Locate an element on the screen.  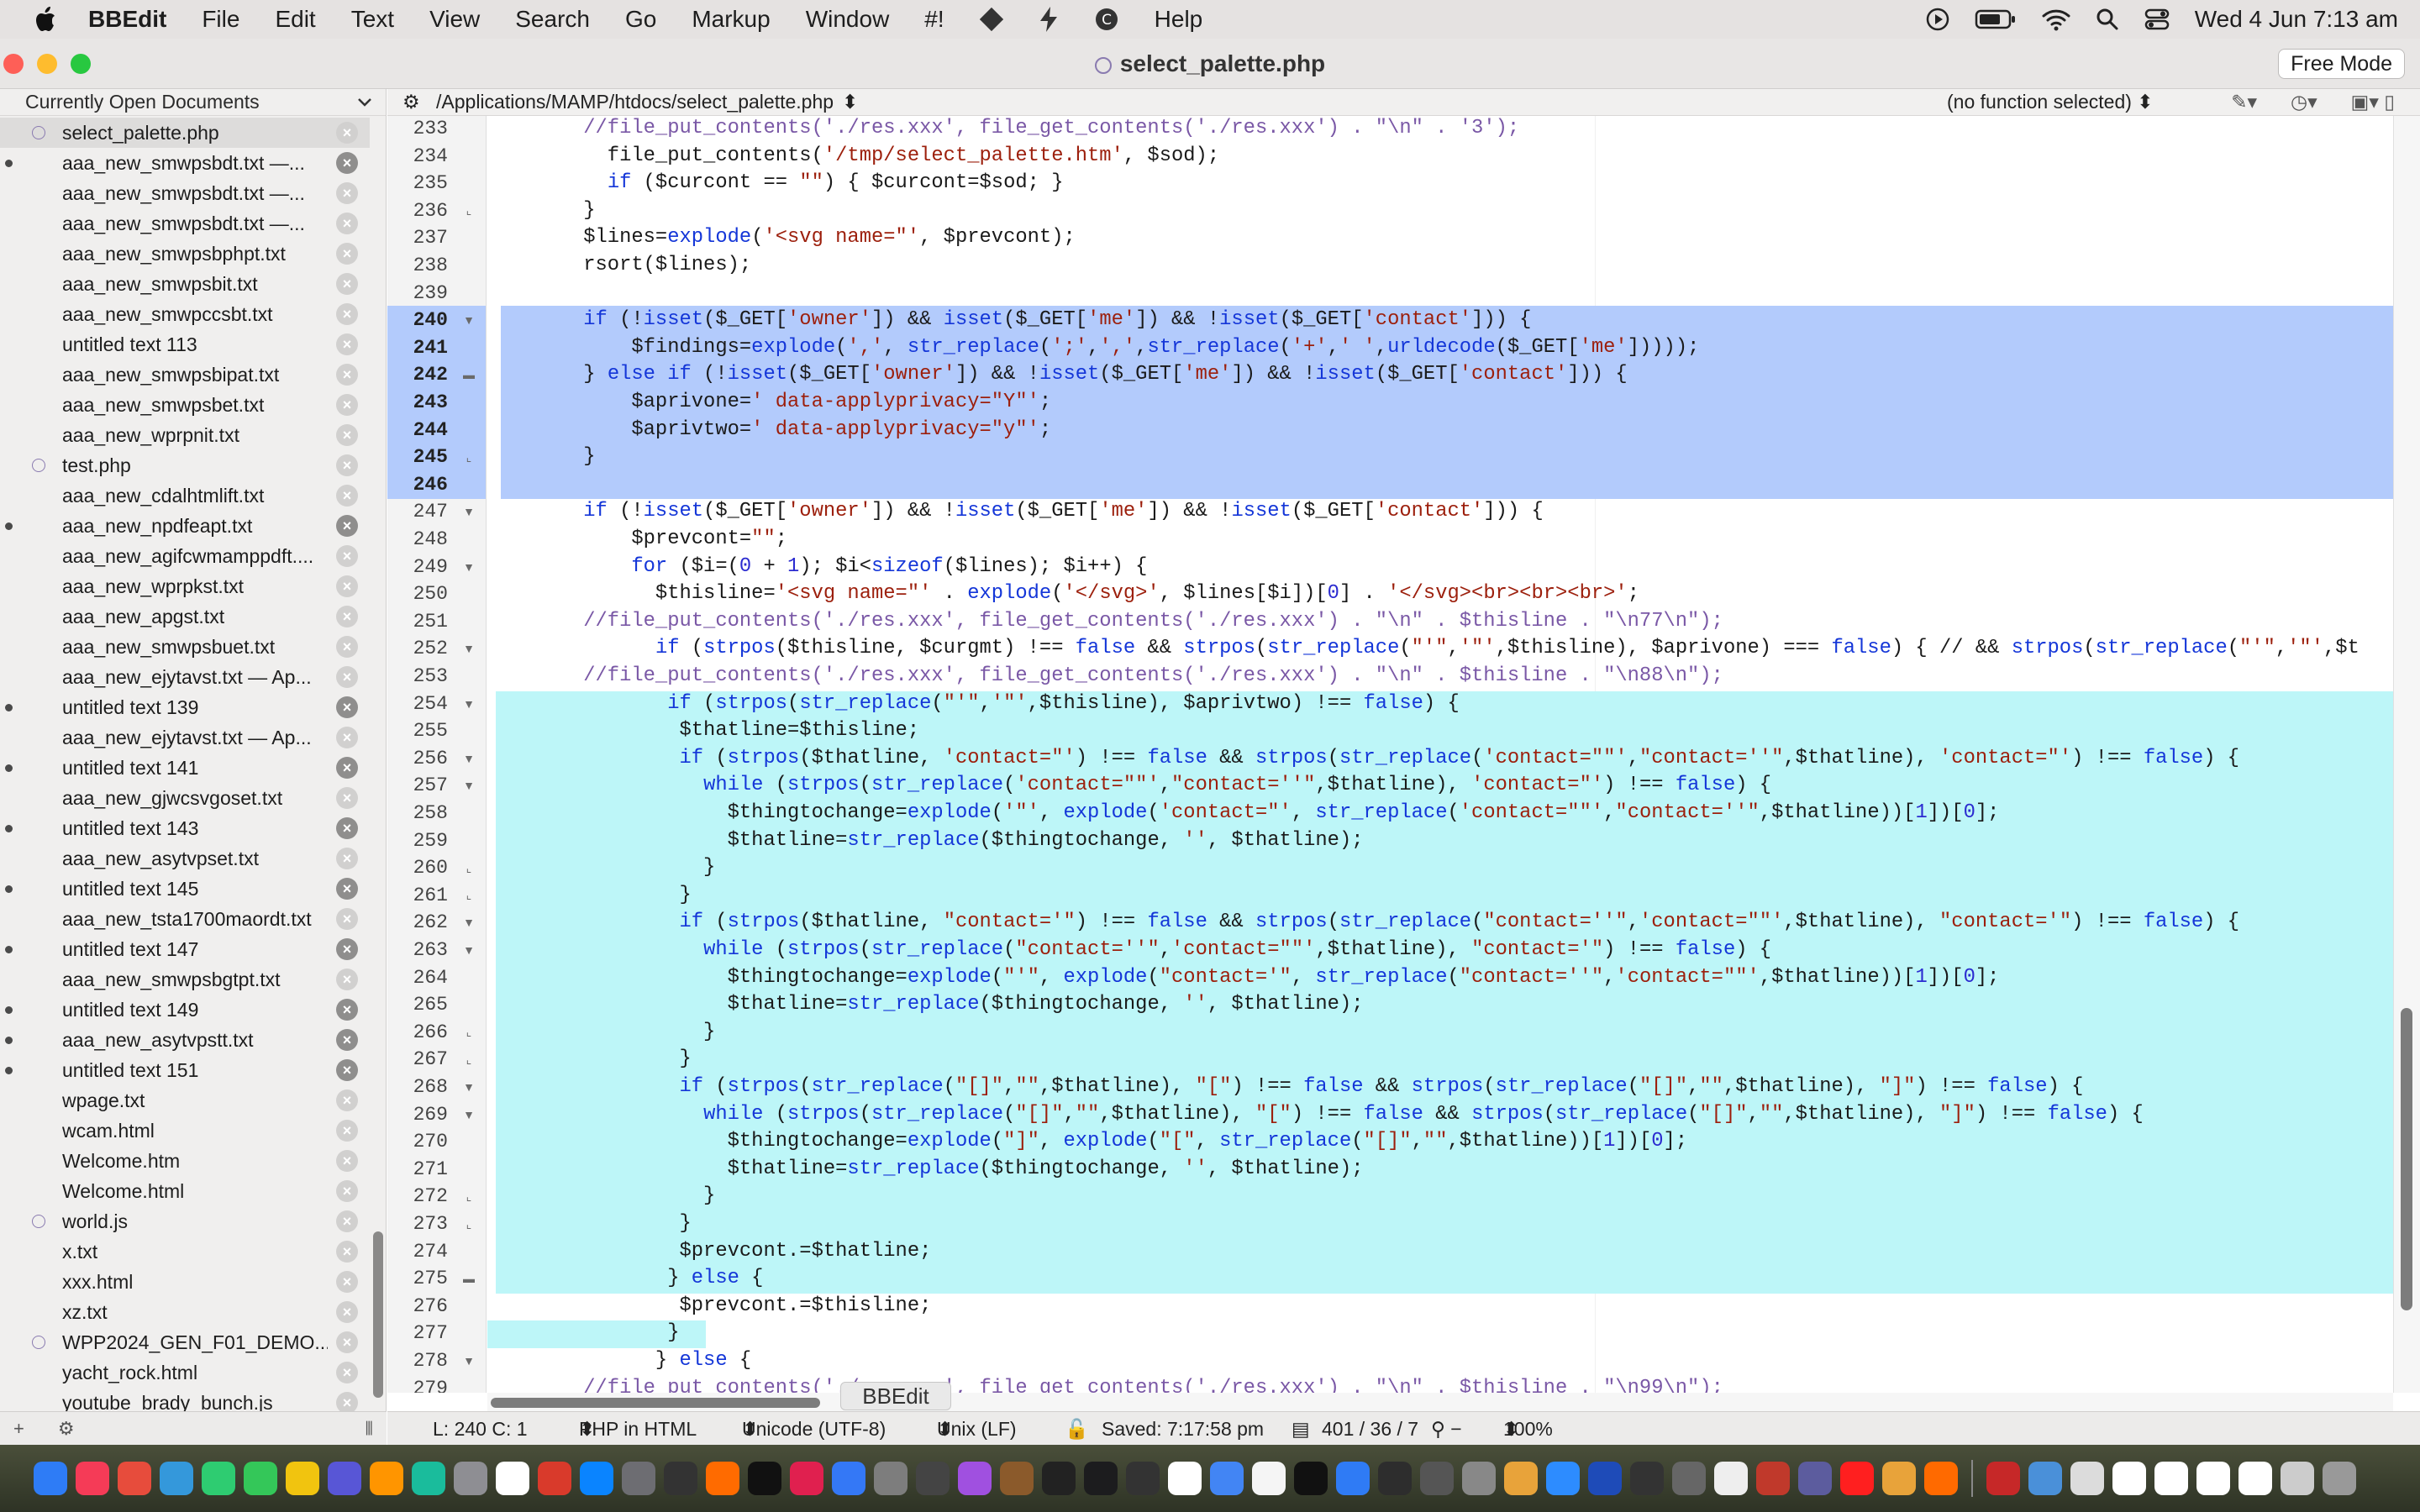
document-list-item: aaa_new_smwpsbuet.txt × is located at coordinates (185, 647).